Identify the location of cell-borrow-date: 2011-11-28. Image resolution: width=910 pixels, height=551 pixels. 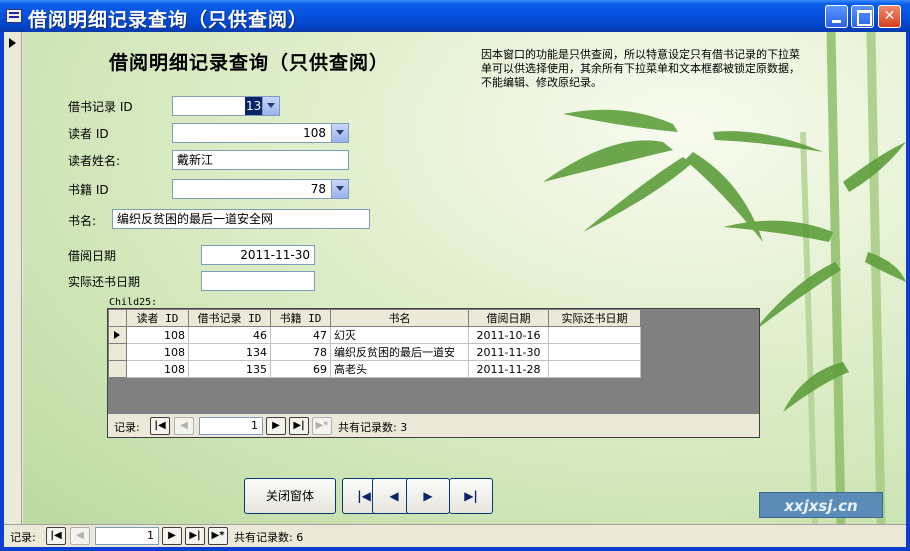
(508, 369).